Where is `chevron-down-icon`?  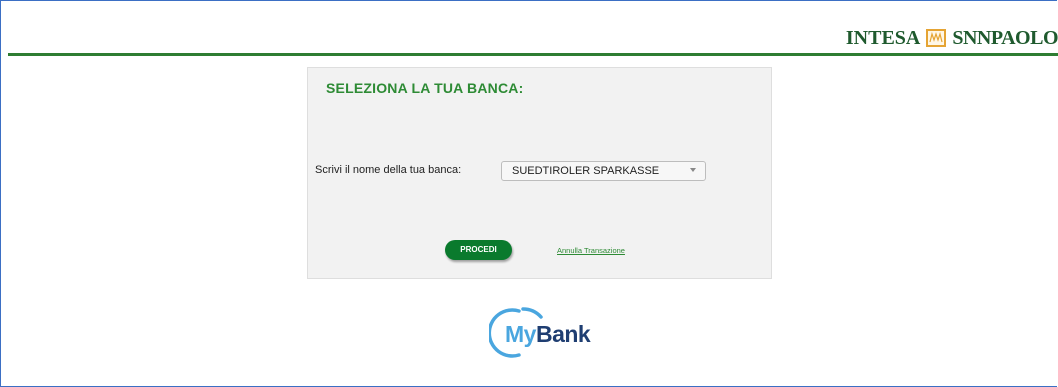
chevron-down-icon is located at coordinates (693, 170).